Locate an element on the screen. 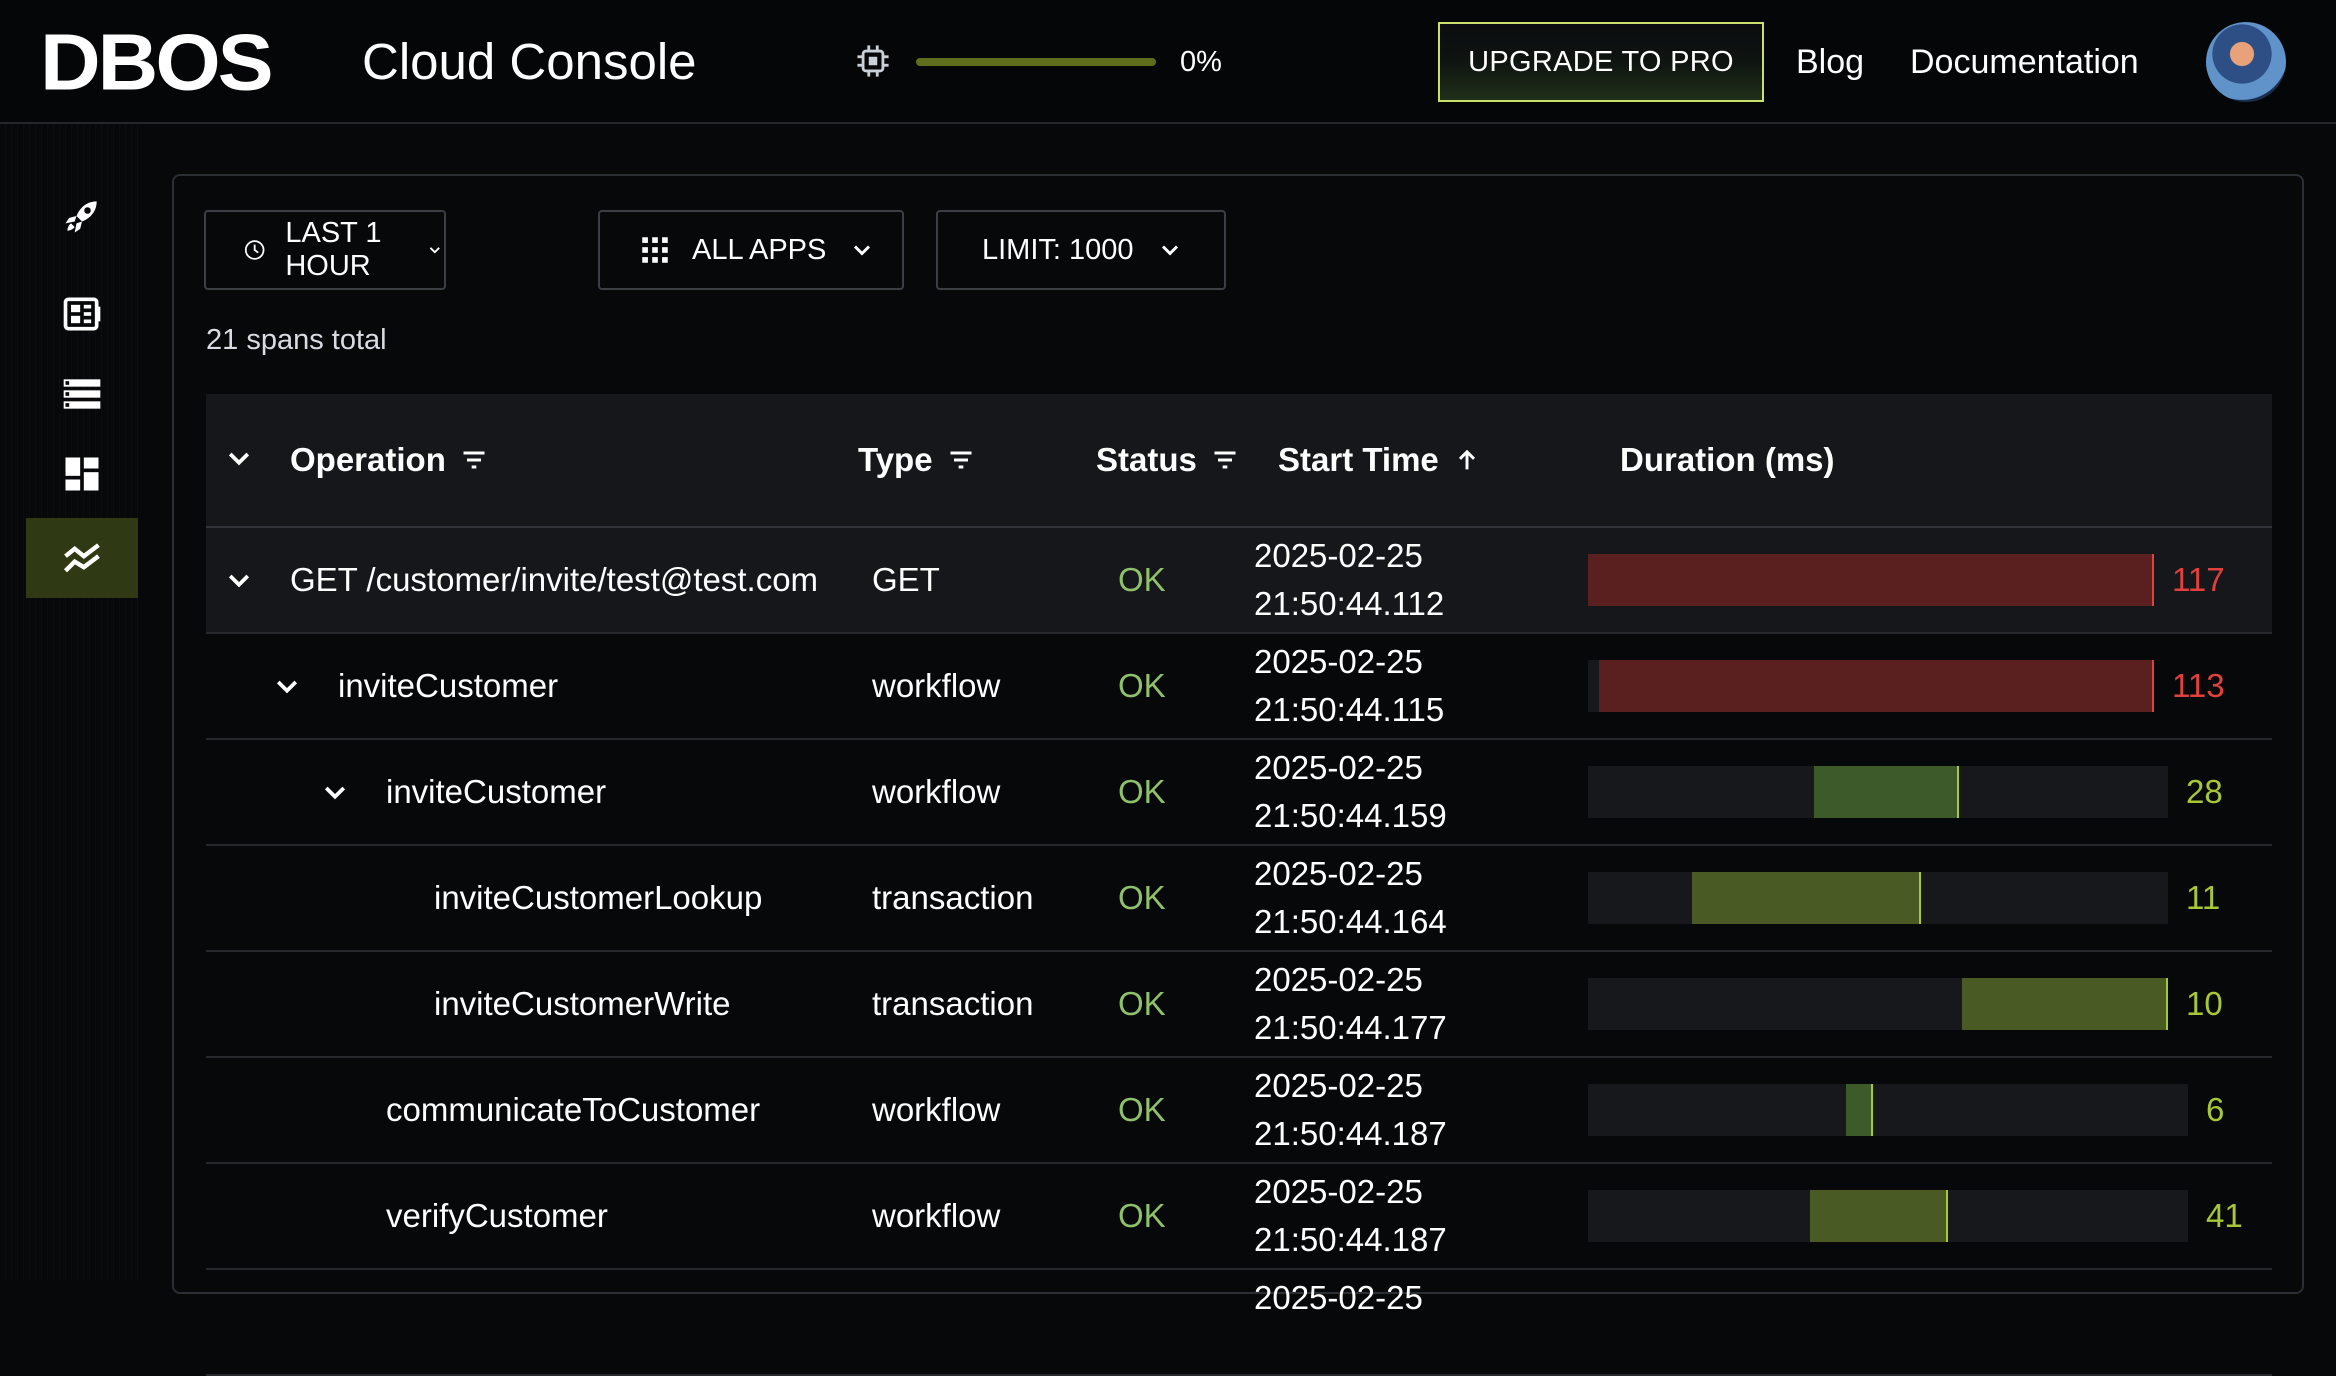 The width and height of the screenshot is (2336, 1376). rocket-icon is located at coordinates (81, 217).